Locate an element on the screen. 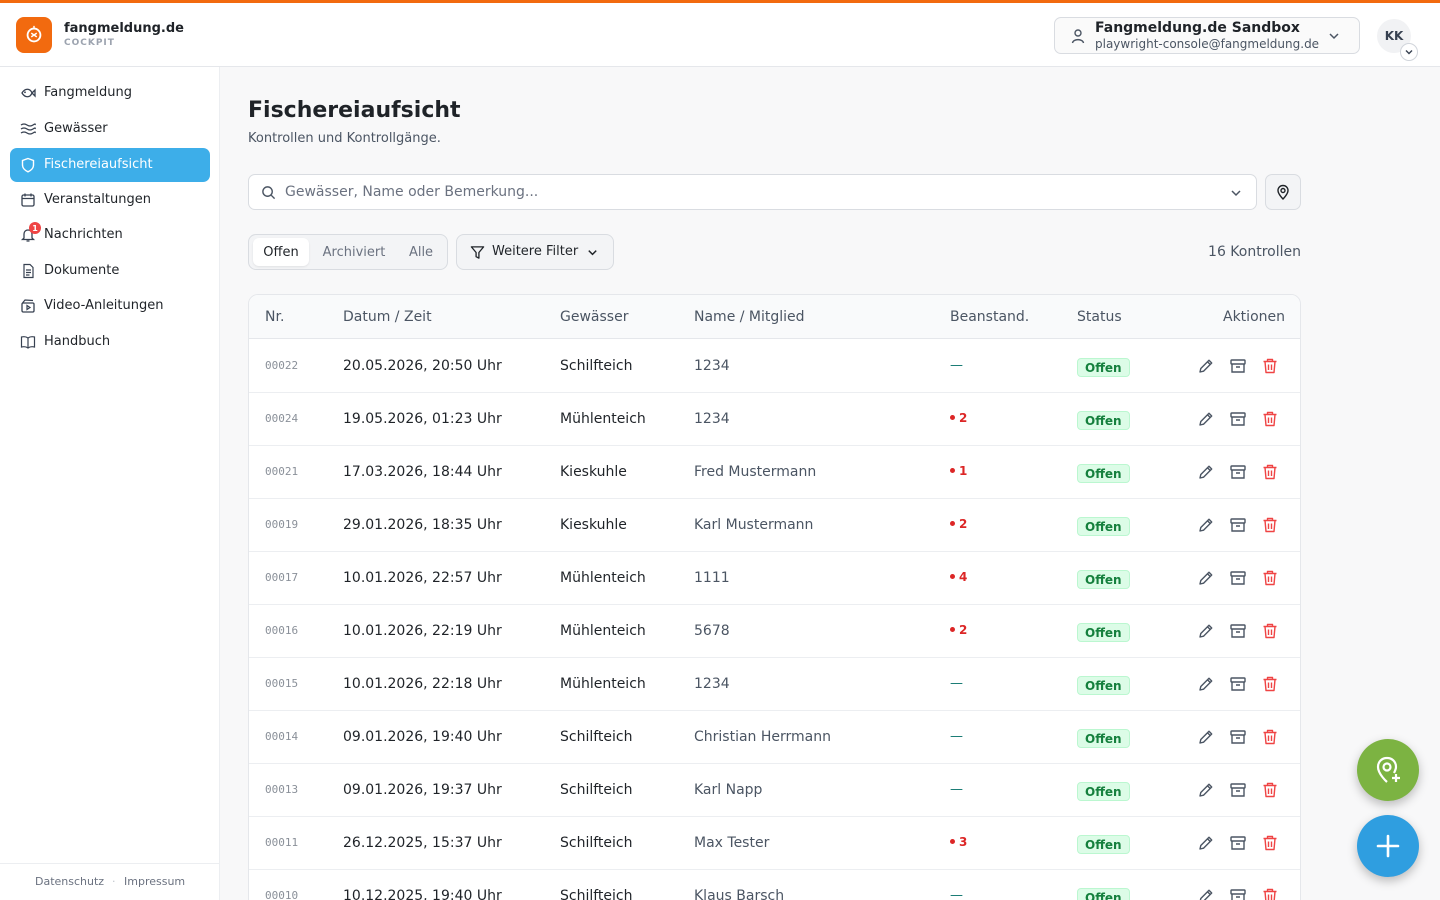 The image size is (1440, 900). control-datetime: 09.01.2026, 19:37 Uhr is located at coordinates (422, 790).